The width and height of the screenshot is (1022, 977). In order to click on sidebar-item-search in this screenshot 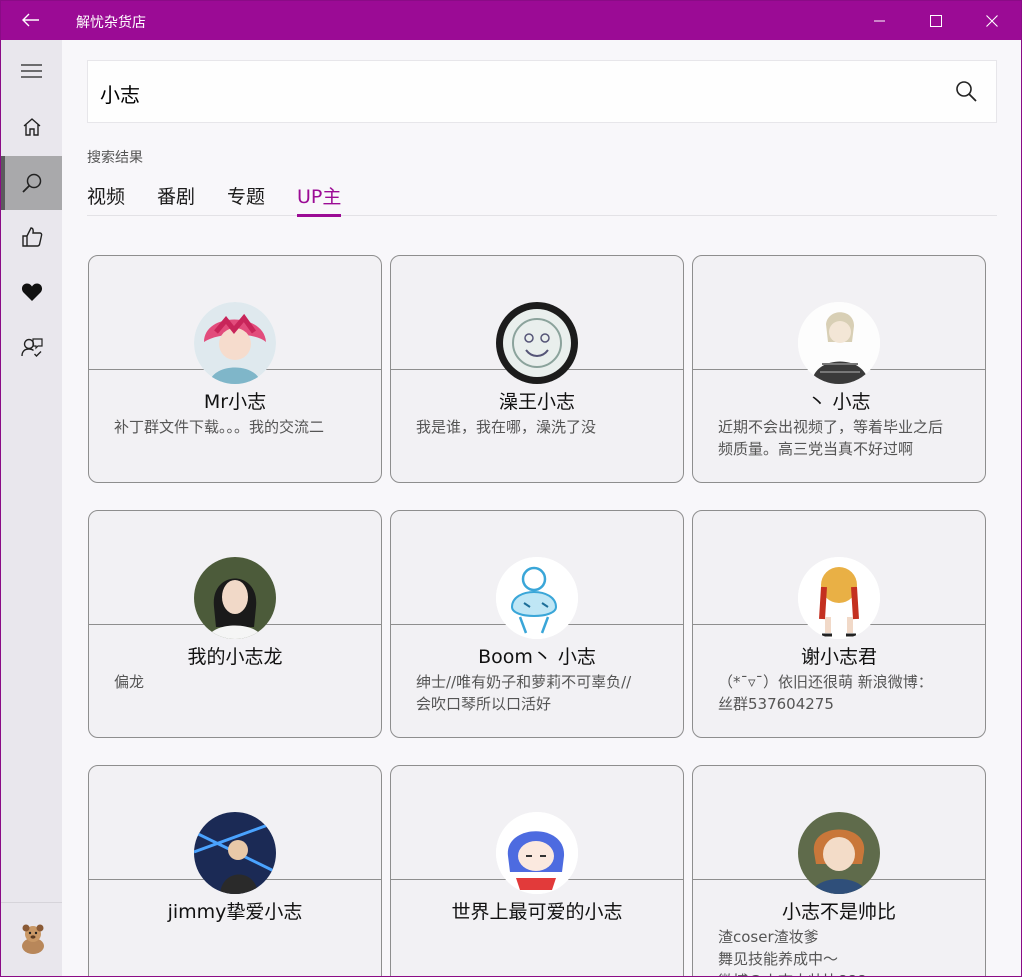, I will do `click(31, 183)`.